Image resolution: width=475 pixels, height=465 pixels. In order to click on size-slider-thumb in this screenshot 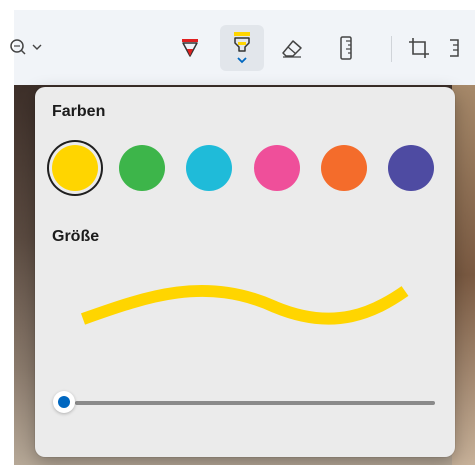, I will do `click(64, 402)`.